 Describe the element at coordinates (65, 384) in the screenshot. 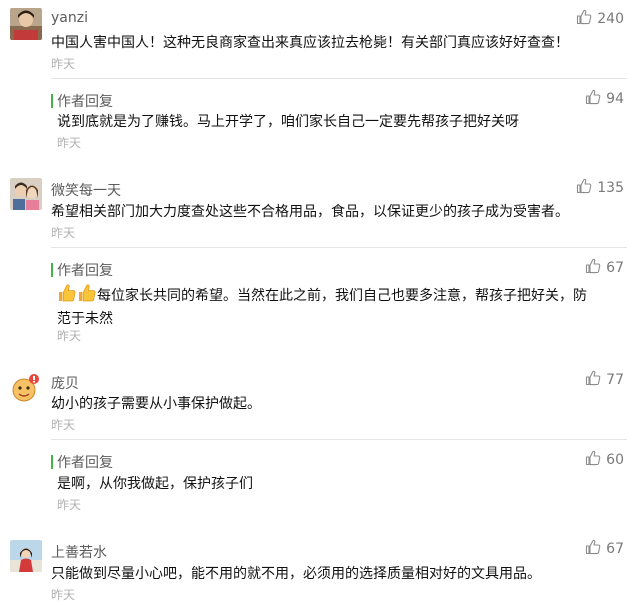

I see `commenter-name: 庞贝` at that location.